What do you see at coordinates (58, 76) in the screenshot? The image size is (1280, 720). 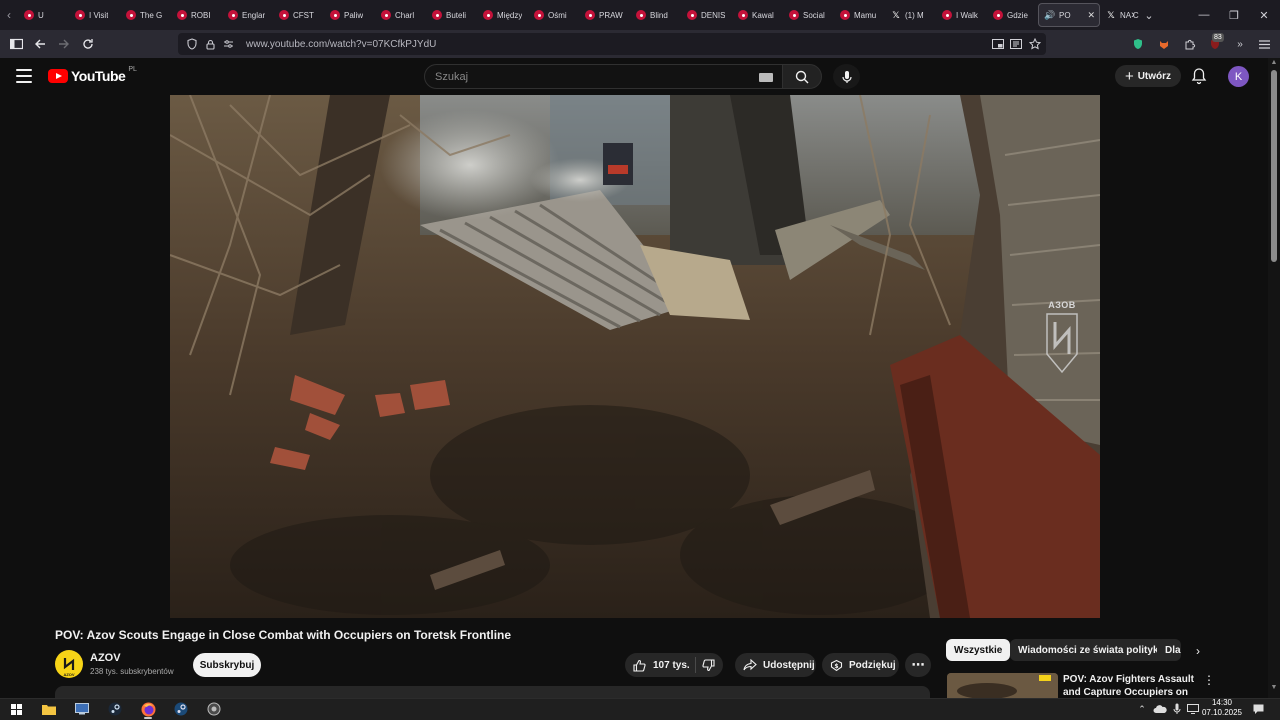 I see `youtube-play-icon` at bounding box center [58, 76].